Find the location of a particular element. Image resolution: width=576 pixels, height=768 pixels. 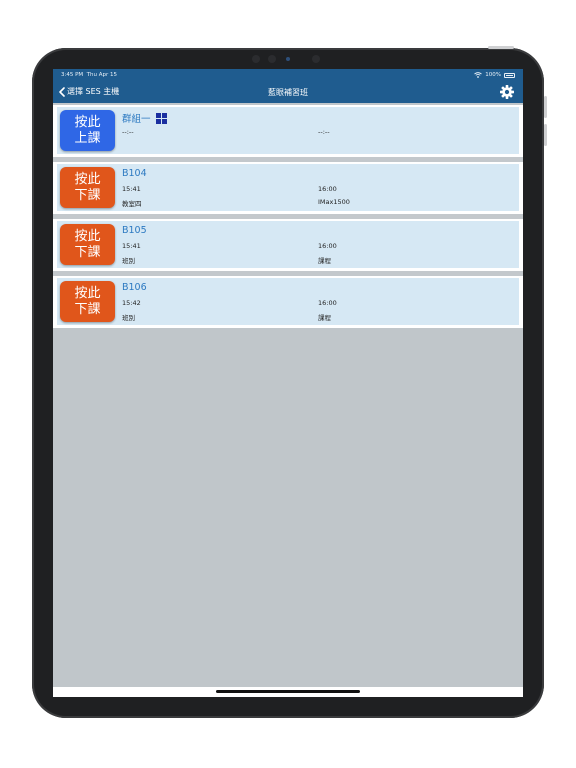

classroom-name: B105 is located at coordinates (134, 230).